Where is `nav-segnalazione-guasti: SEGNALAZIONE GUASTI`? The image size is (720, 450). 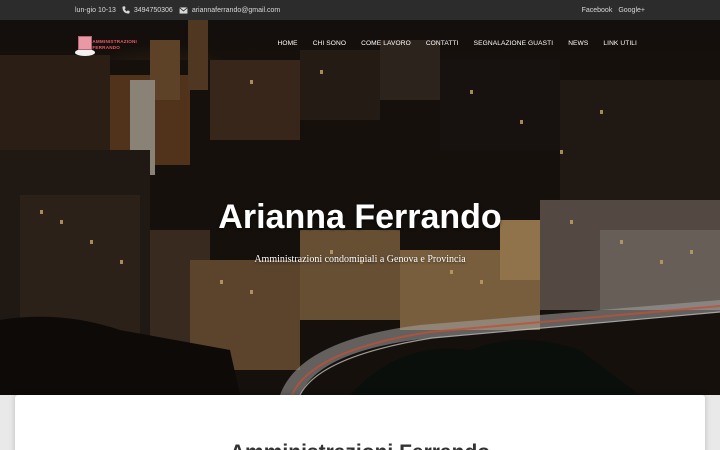 nav-segnalazione-guasti: SEGNALAZIONE GUASTI is located at coordinates (514, 43).